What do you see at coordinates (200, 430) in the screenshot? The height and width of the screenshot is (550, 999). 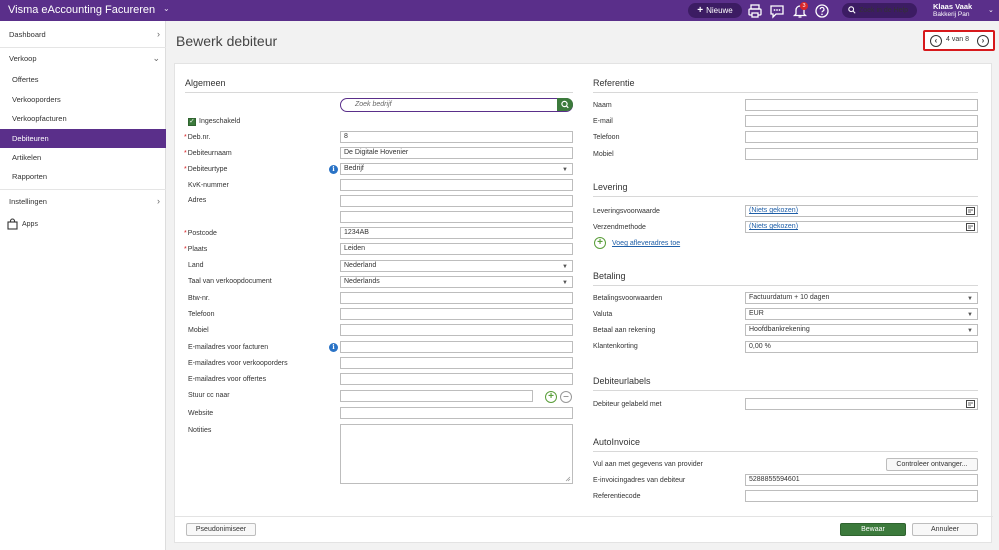 I see `notities-label: Notities` at bounding box center [200, 430].